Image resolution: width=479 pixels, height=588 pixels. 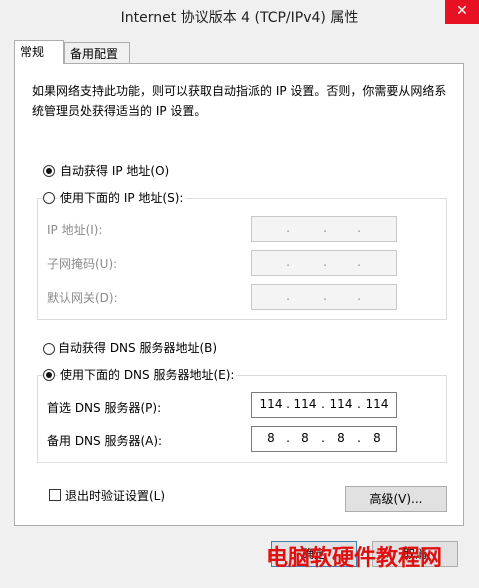 What do you see at coordinates (324, 263) in the screenshot?
I see `subnet-mask-field: . . .` at bounding box center [324, 263].